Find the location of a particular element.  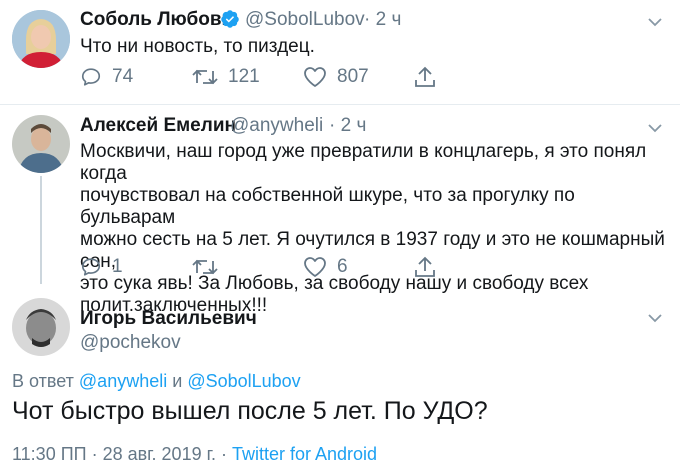

avatar-sobol is located at coordinates (41, 39).